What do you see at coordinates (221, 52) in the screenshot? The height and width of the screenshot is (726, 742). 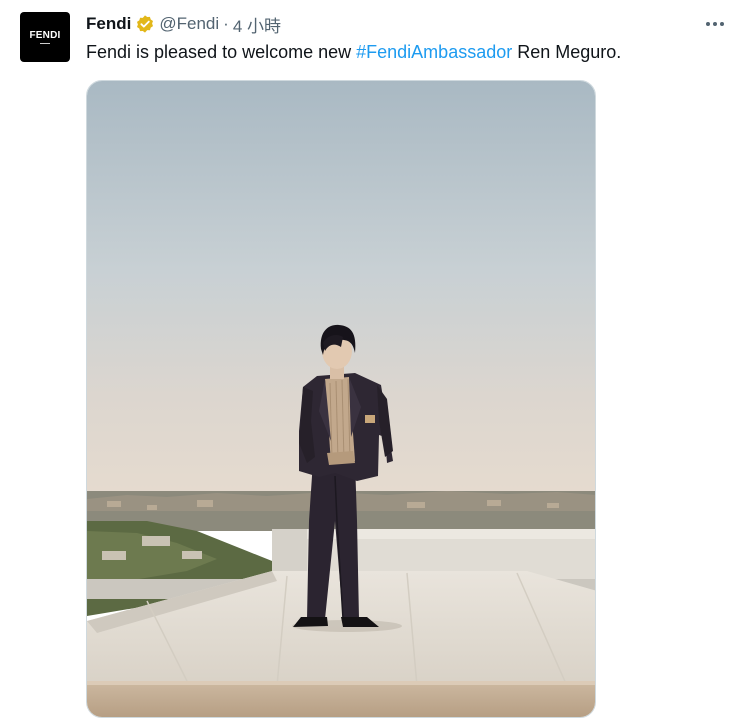 I see `tweet-text-before: Fendi is pleased to welcome new` at bounding box center [221, 52].